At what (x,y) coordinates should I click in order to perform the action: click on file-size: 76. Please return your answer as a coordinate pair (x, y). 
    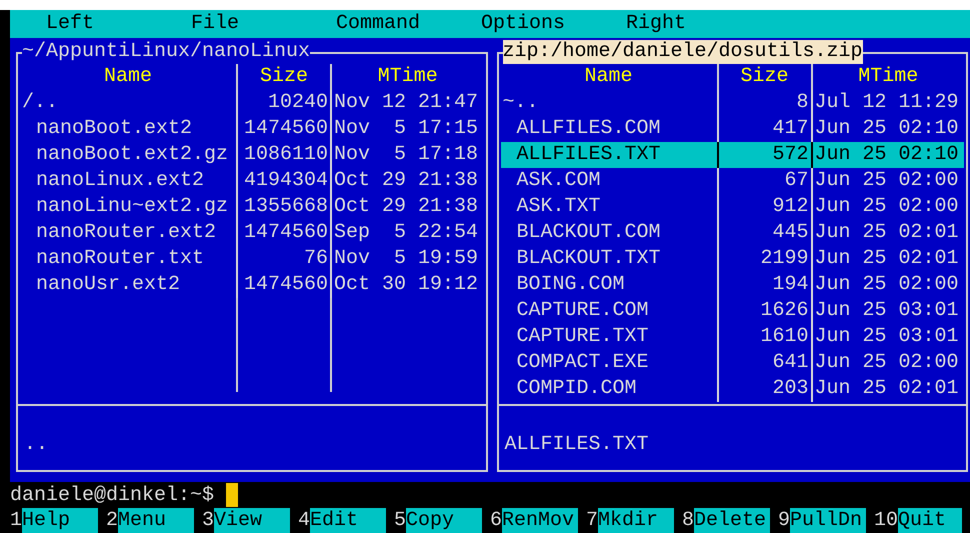
    Looking at the image, I should click on (283, 259).